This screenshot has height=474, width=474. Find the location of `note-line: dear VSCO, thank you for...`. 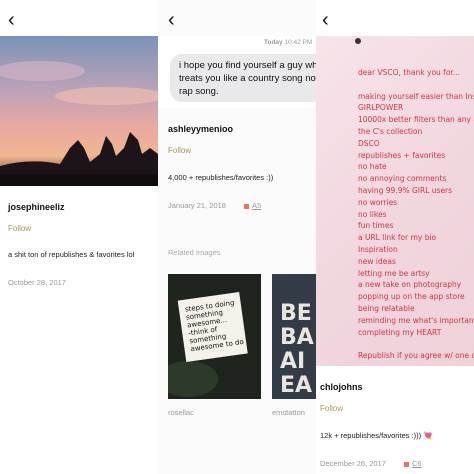

note-line: dear VSCO, thank you for... is located at coordinates (409, 72).